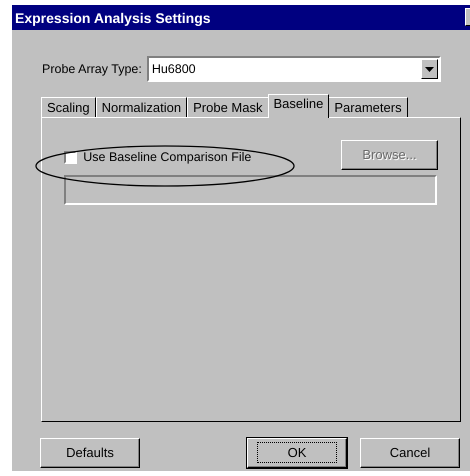  I want to click on probe-array-dropdown: Hu6800, so click(293, 69).